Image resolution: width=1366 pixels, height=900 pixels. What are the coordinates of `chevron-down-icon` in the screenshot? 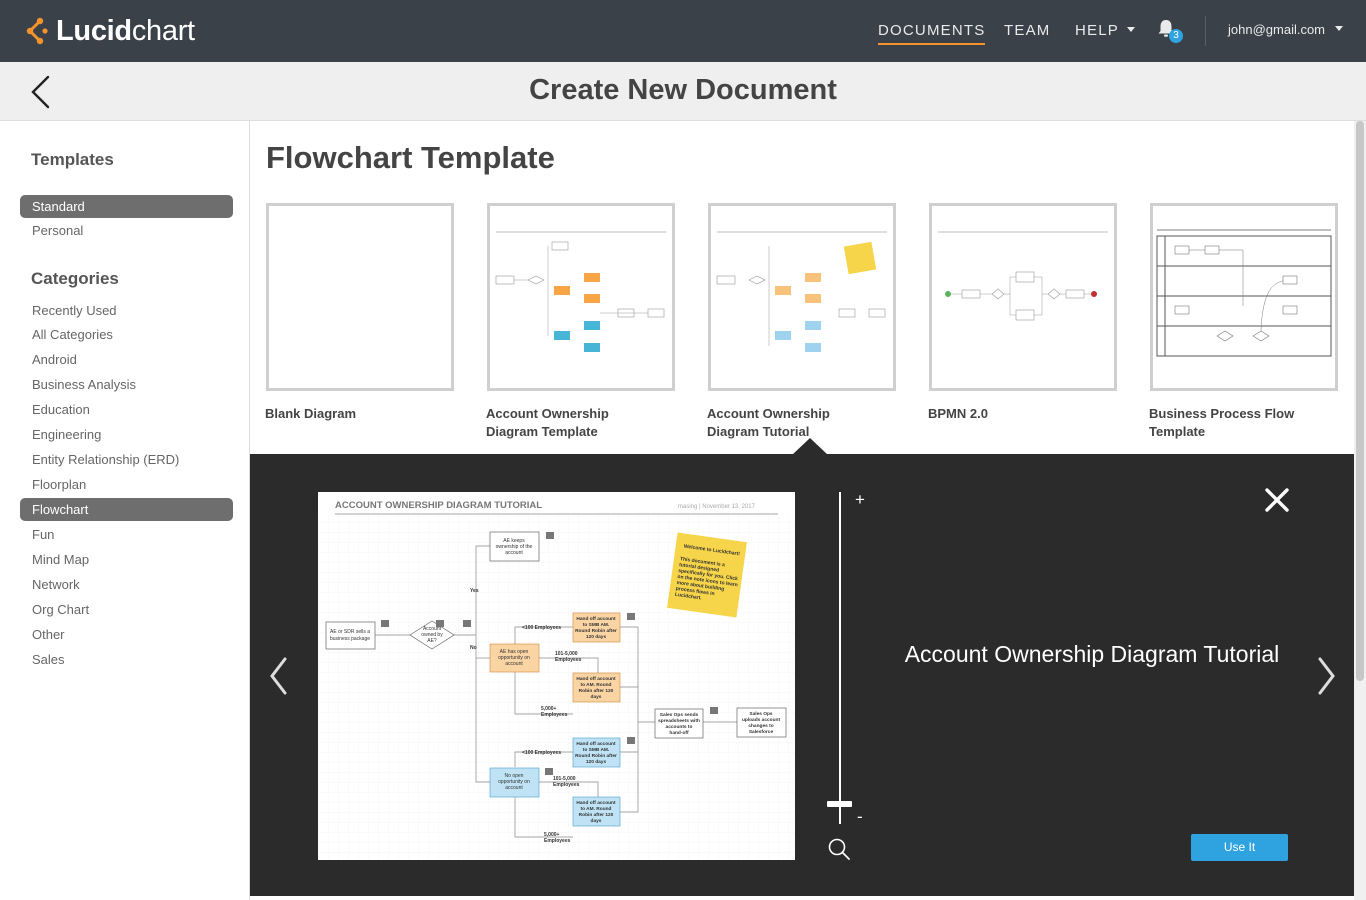 It's located at (1339, 29).